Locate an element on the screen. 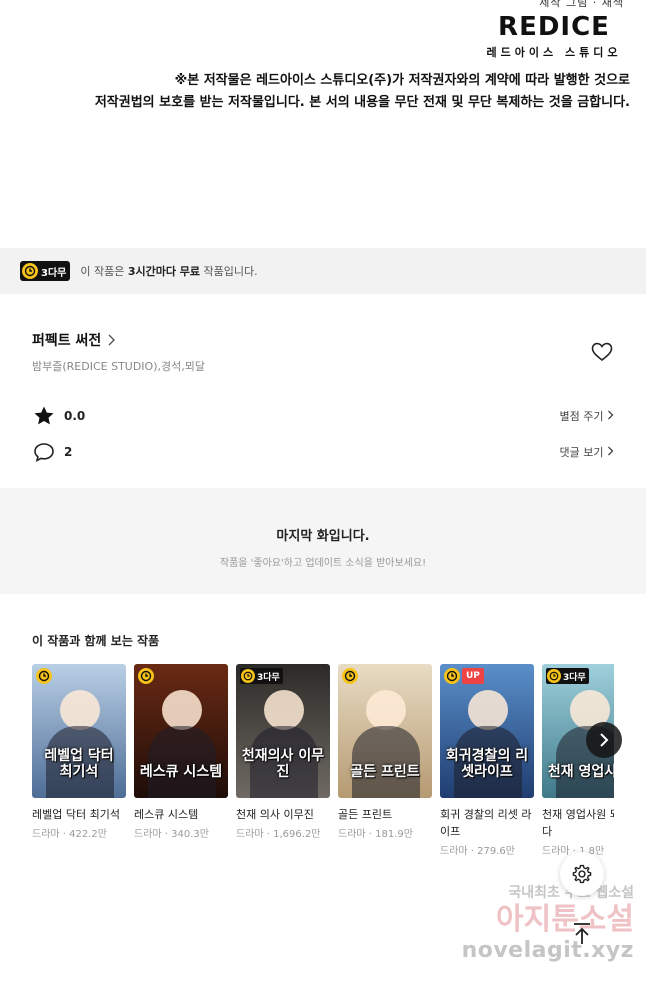  last-episode-subtitle: 작품을 '좋아요'하고 업데이트 소식을 받아보세요! is located at coordinates (323, 563).